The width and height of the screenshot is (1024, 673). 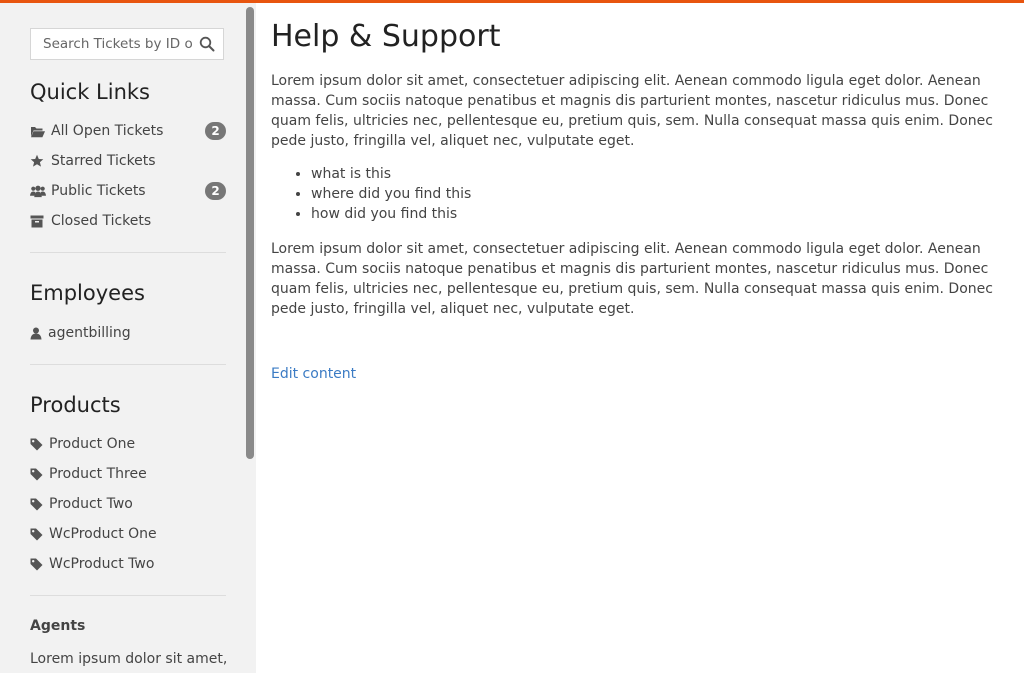 I want to click on sidebar-item-label: agentbilling, so click(x=89, y=333).